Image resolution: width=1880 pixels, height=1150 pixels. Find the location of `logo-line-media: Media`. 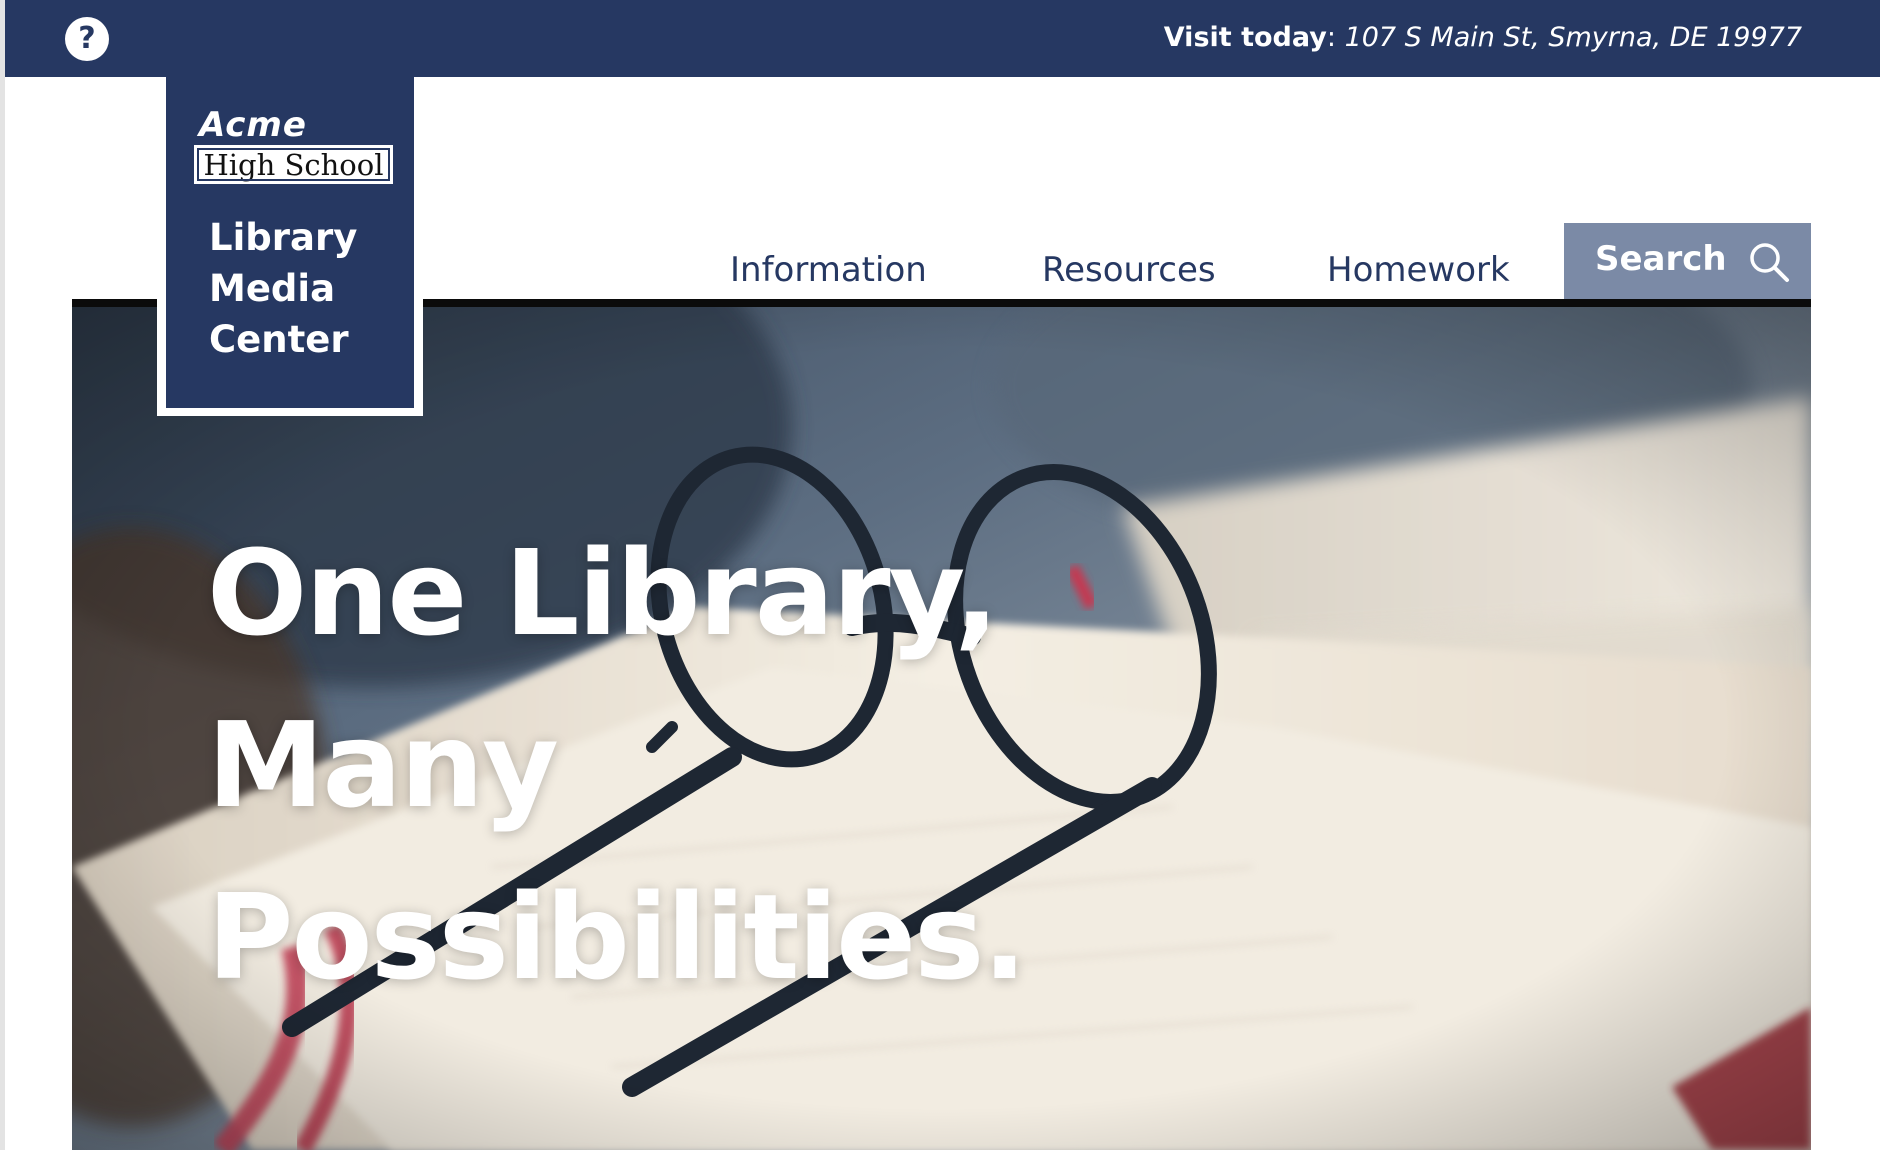

logo-line-media: Media is located at coordinates (272, 288).